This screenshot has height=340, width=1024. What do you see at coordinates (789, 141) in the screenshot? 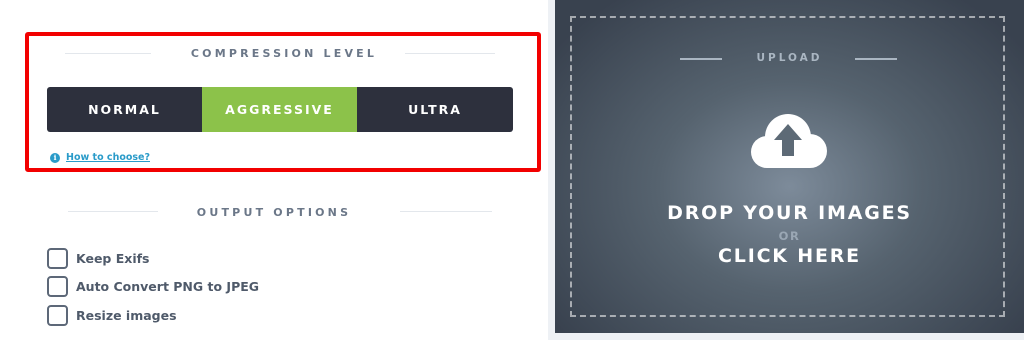
I see `cloud-upload-icon` at bounding box center [789, 141].